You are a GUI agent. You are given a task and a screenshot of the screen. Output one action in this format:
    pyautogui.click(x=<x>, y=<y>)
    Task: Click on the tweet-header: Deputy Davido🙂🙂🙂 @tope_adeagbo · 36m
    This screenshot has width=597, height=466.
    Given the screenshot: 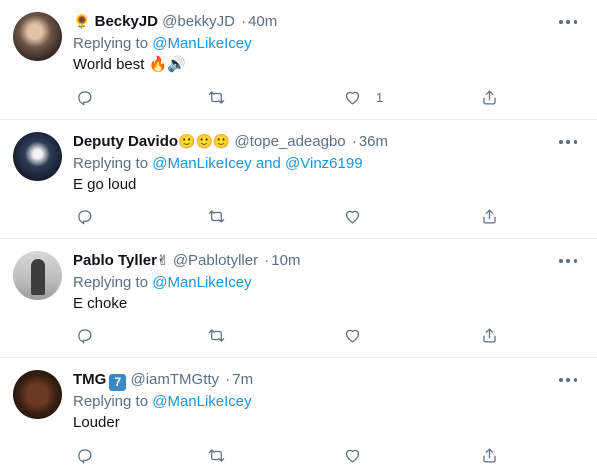 What is the action you would take?
    pyautogui.click(x=230, y=142)
    